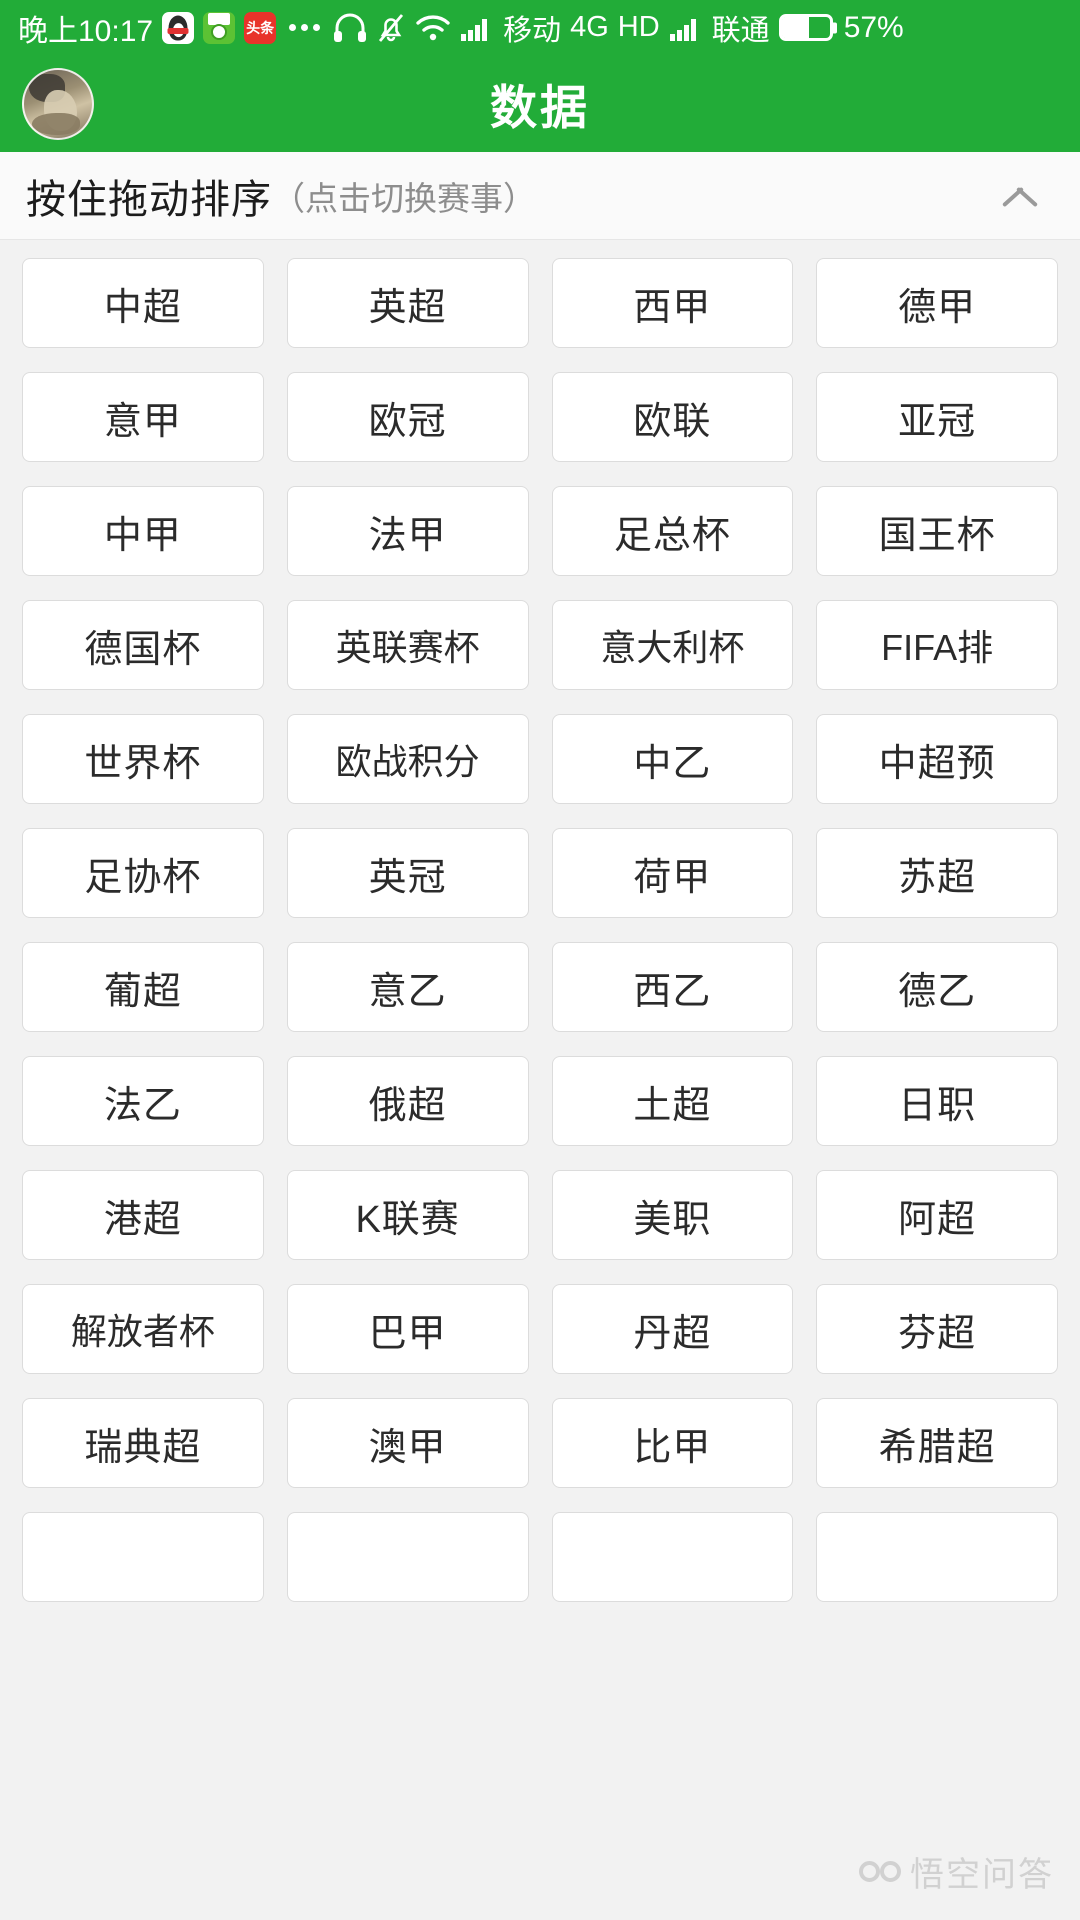 Image resolution: width=1080 pixels, height=1920 pixels. Describe the element at coordinates (937, 645) in the screenshot. I see `league-tile: FIFA排` at that location.